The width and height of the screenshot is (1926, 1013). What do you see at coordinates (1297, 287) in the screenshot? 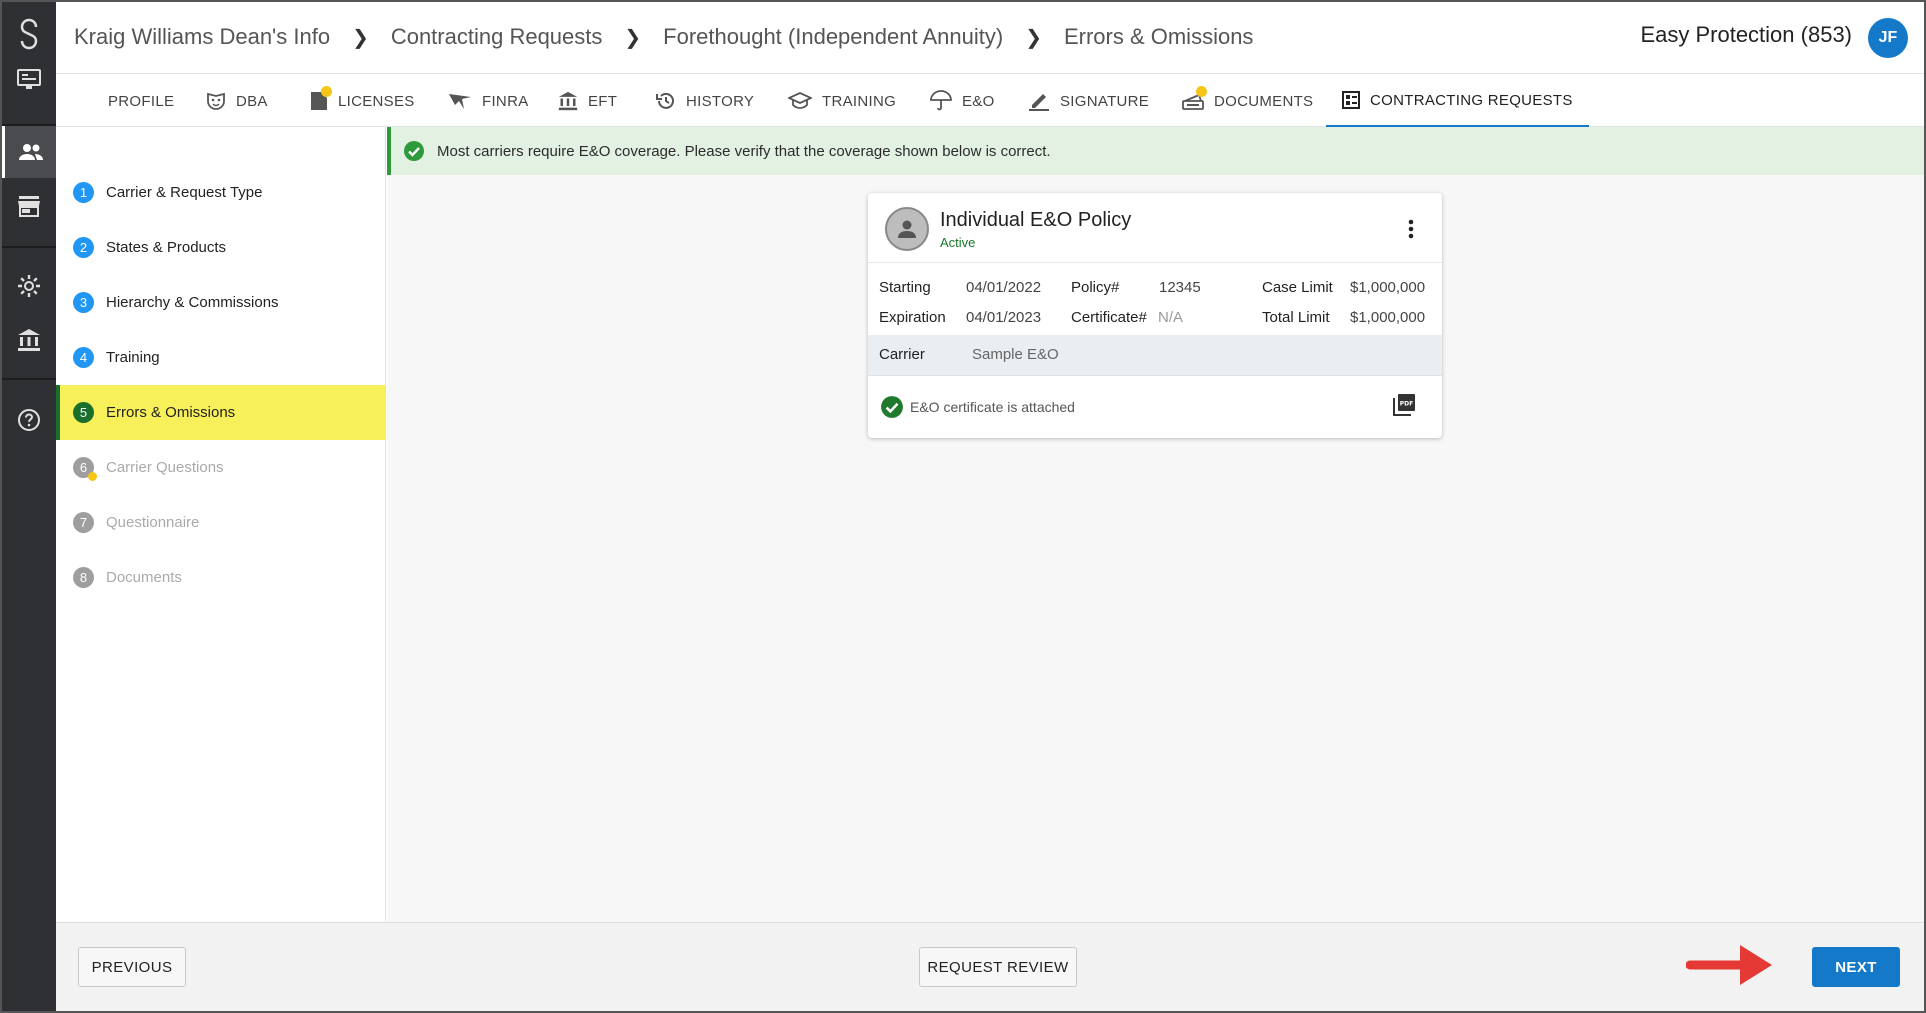
I see `case-limit-label: Case Limit` at bounding box center [1297, 287].